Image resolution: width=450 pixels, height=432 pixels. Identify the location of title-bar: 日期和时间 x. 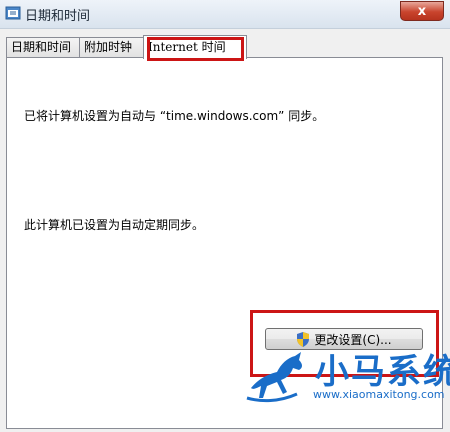
(225, 14).